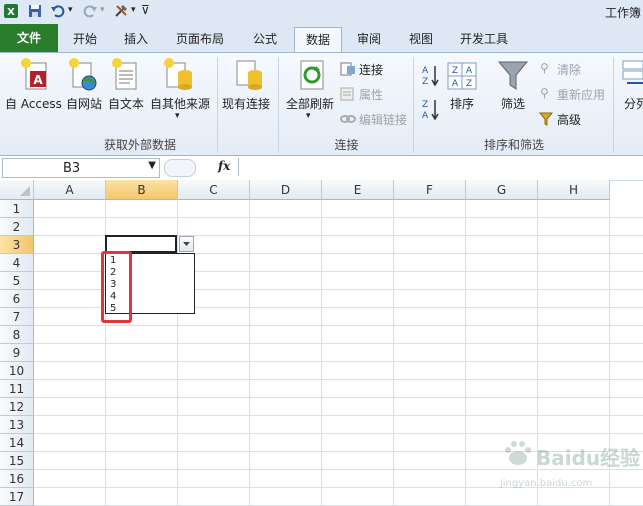 The image size is (643, 506). Describe the element at coordinates (180, 103) in the screenshot. I see `from-other-sources-button: 自其他来源` at that location.